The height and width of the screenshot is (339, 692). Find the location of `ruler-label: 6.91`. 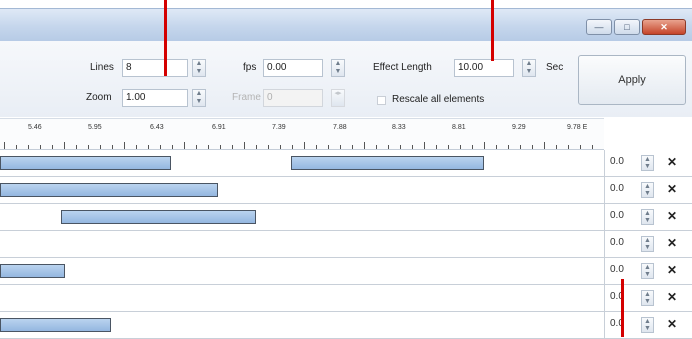

ruler-label: 6.91 is located at coordinates (219, 127).